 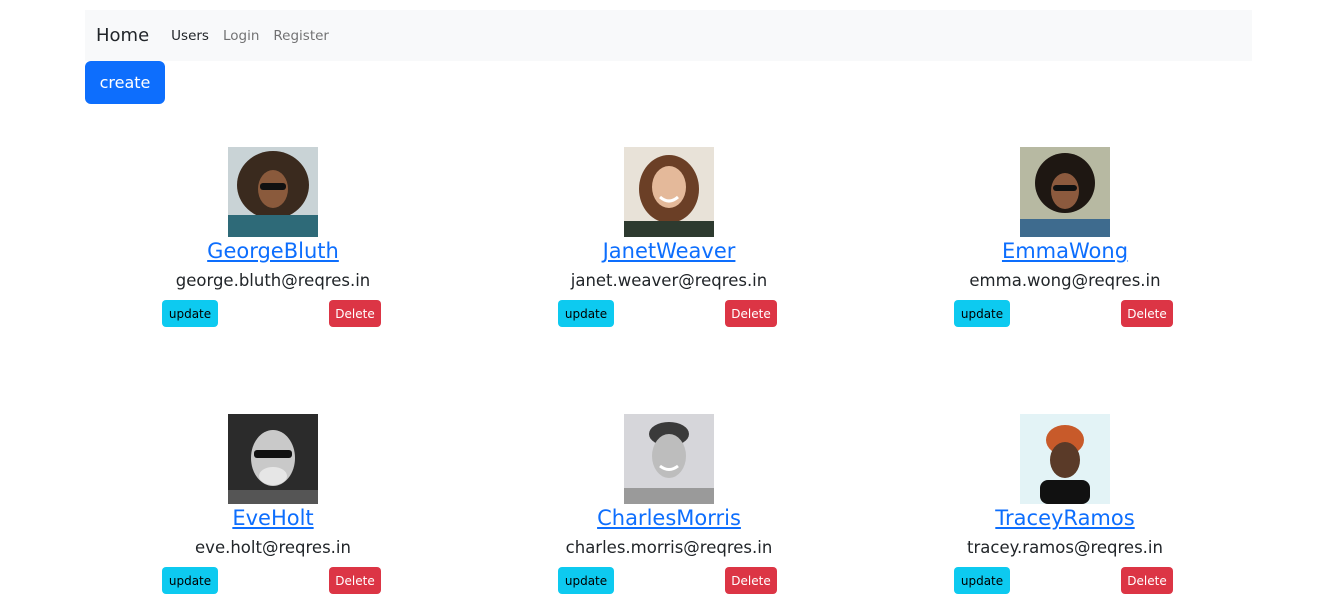 What do you see at coordinates (273, 547) in the screenshot?
I see `user-email: eve.holt@reqres.in` at bounding box center [273, 547].